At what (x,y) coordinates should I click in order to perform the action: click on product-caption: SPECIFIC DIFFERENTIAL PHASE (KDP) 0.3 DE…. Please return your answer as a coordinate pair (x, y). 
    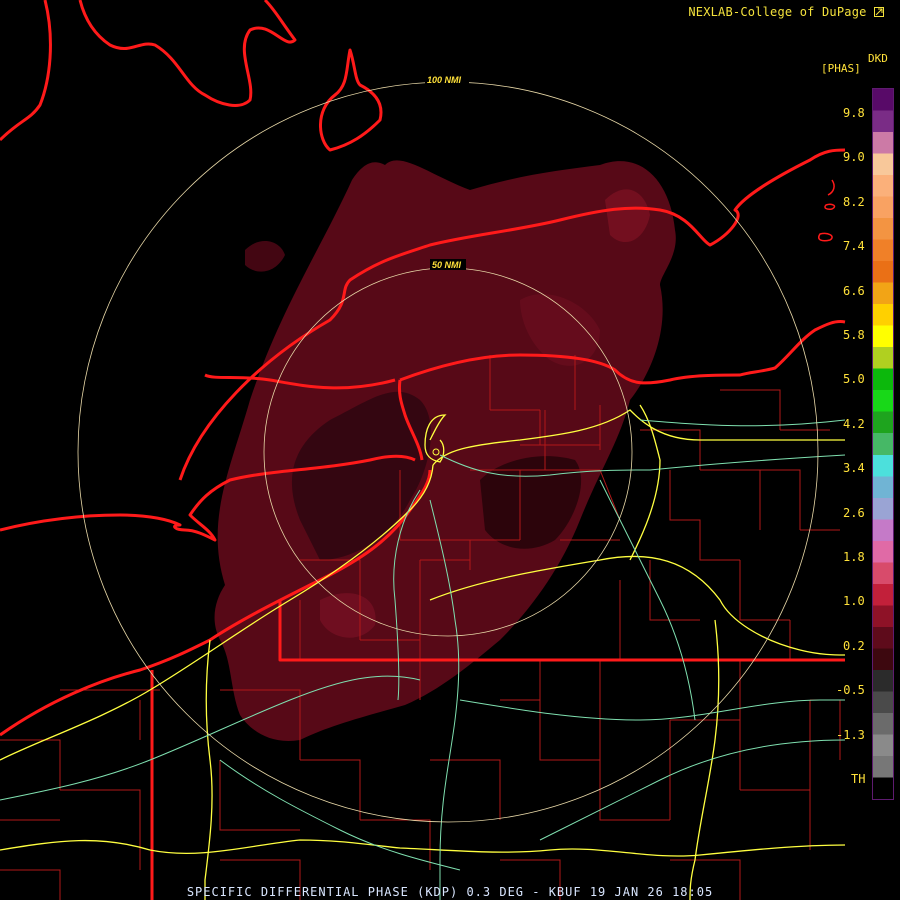
    Looking at the image, I should click on (450, 892).